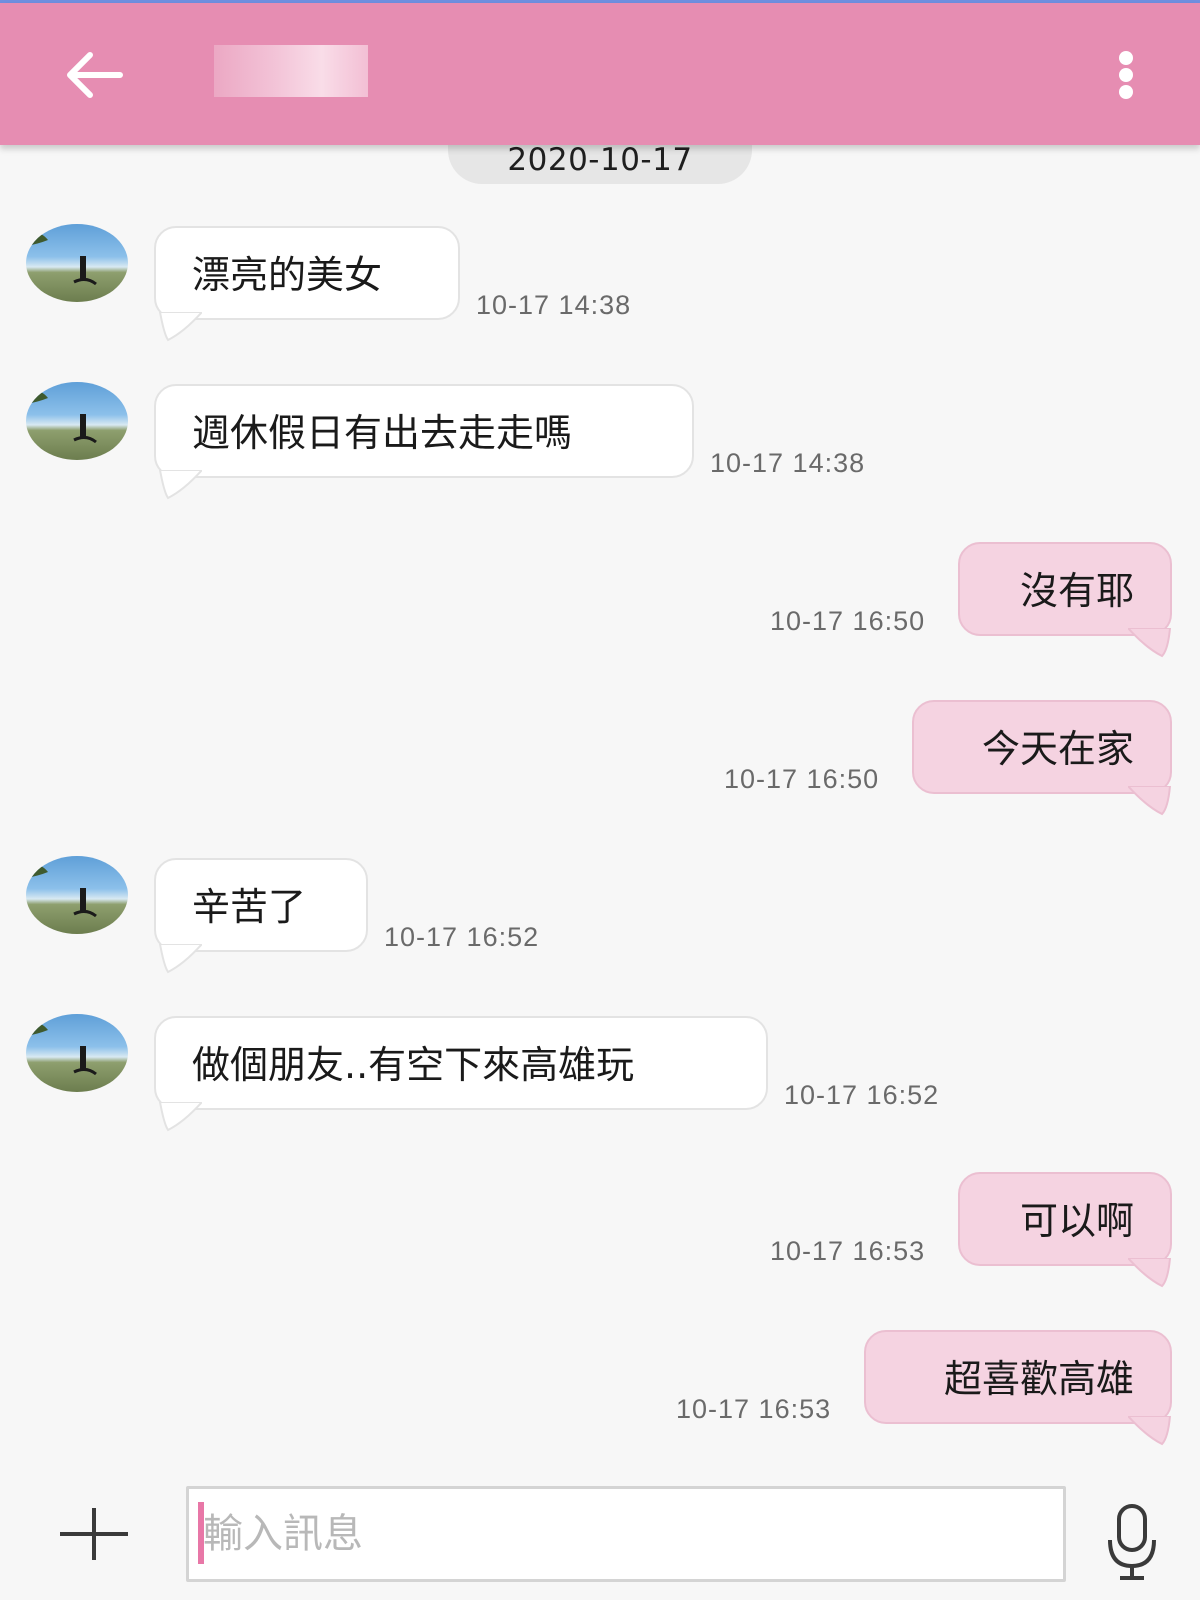  I want to click on back-button, so click(94, 75).